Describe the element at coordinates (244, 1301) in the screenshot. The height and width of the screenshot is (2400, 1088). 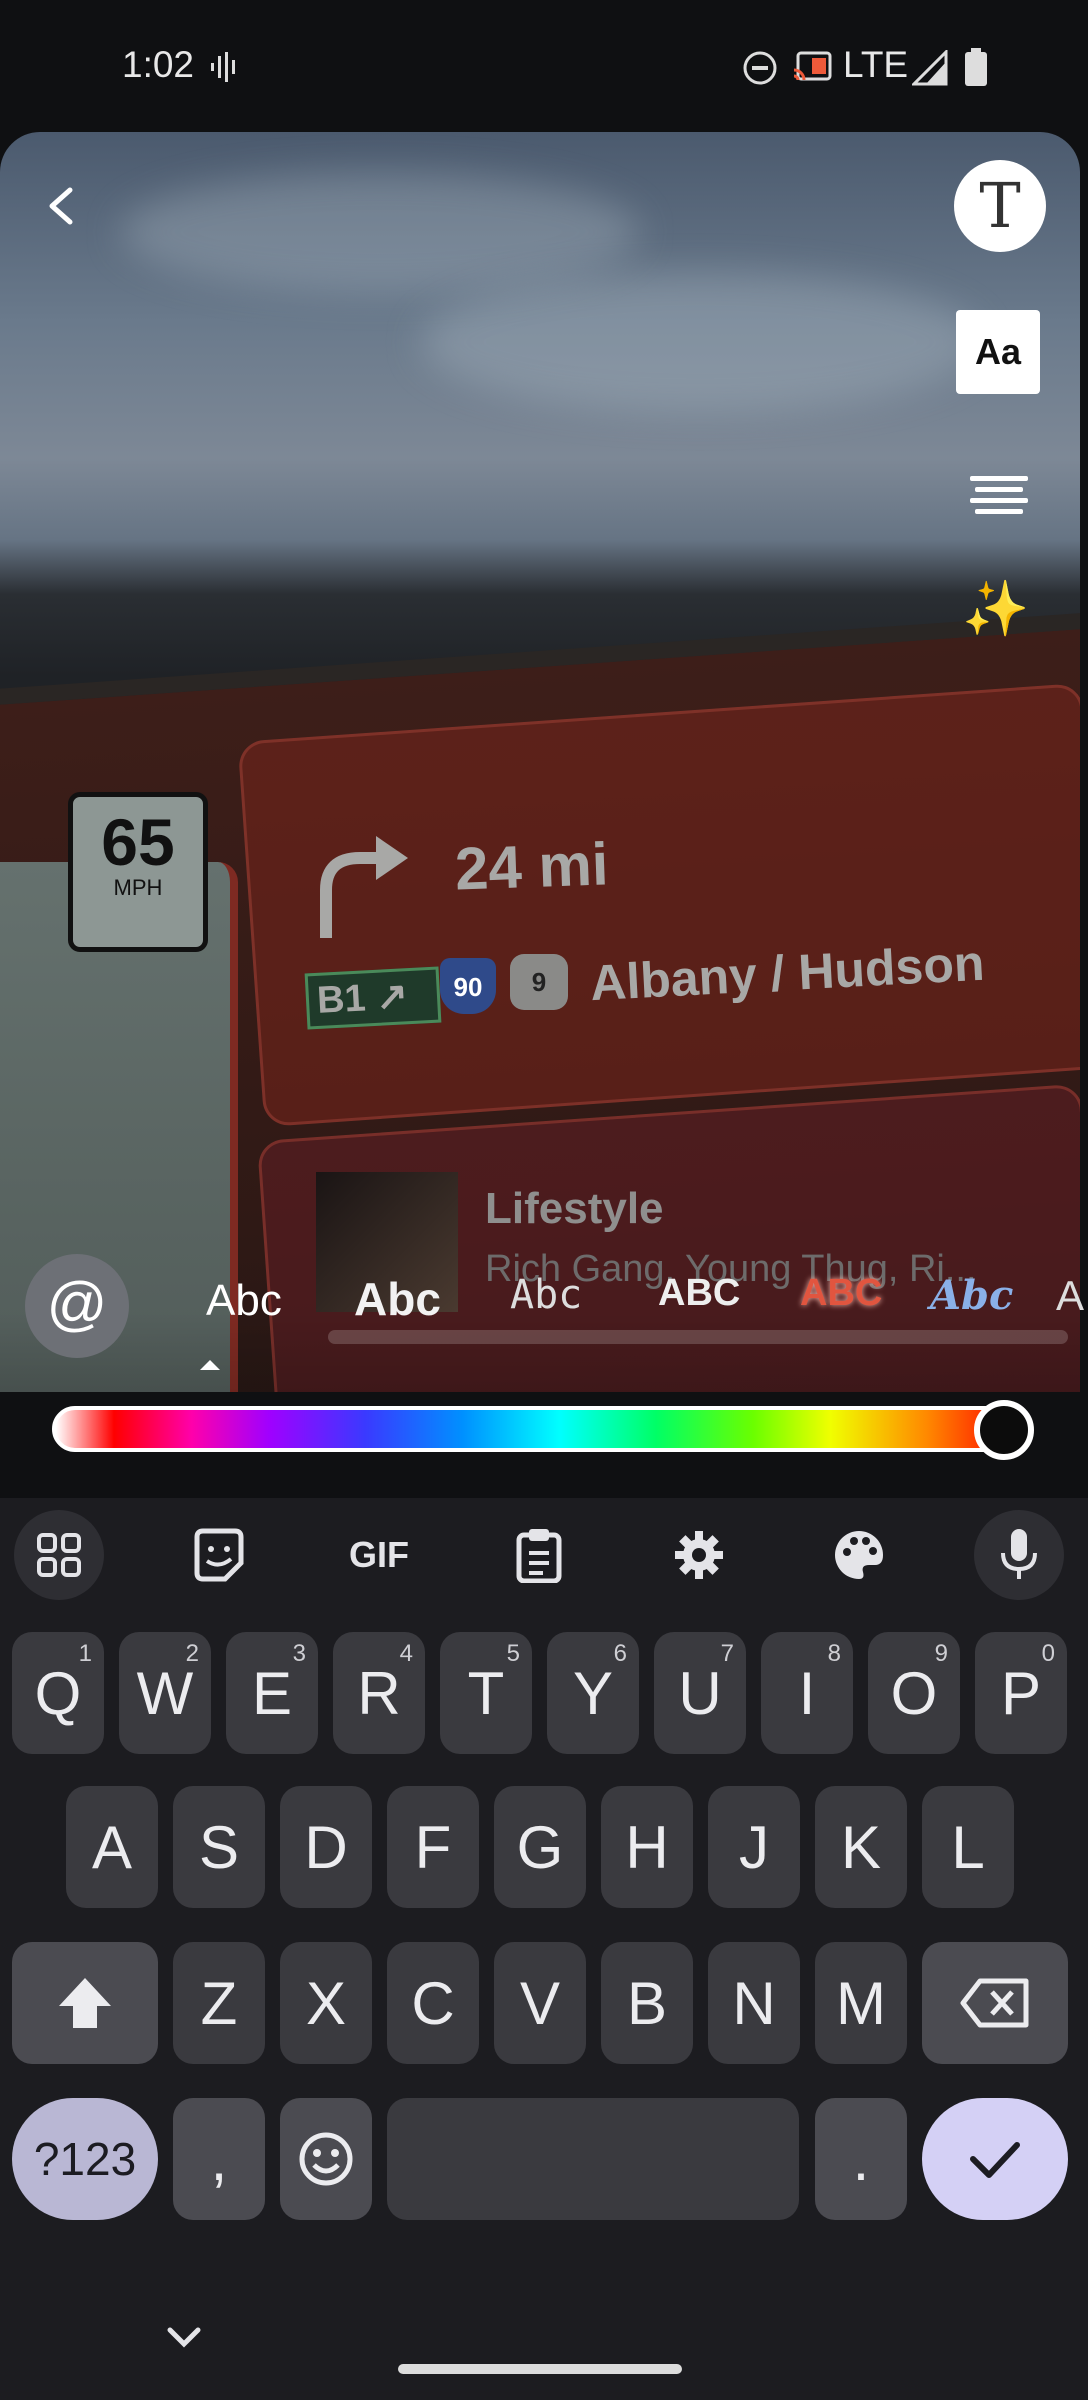
I see `font-option-classic: Abc` at that location.